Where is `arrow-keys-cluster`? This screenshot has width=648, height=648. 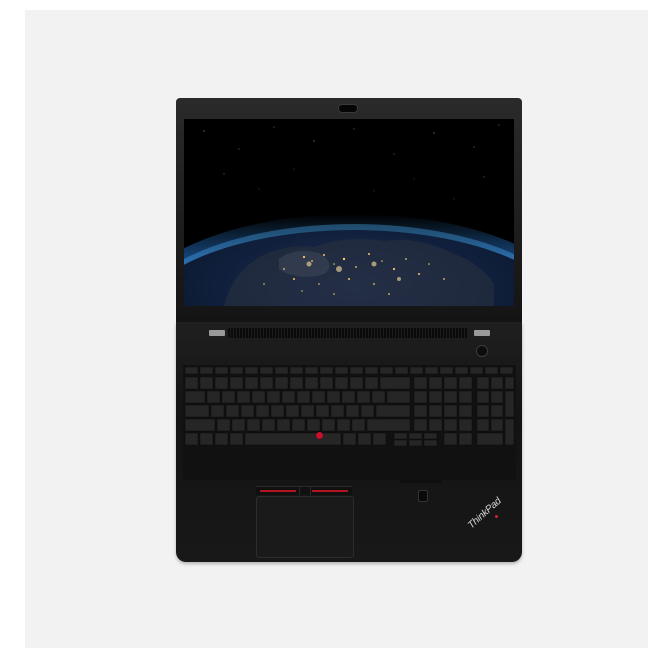 arrow-keys-cluster is located at coordinates (421, 481).